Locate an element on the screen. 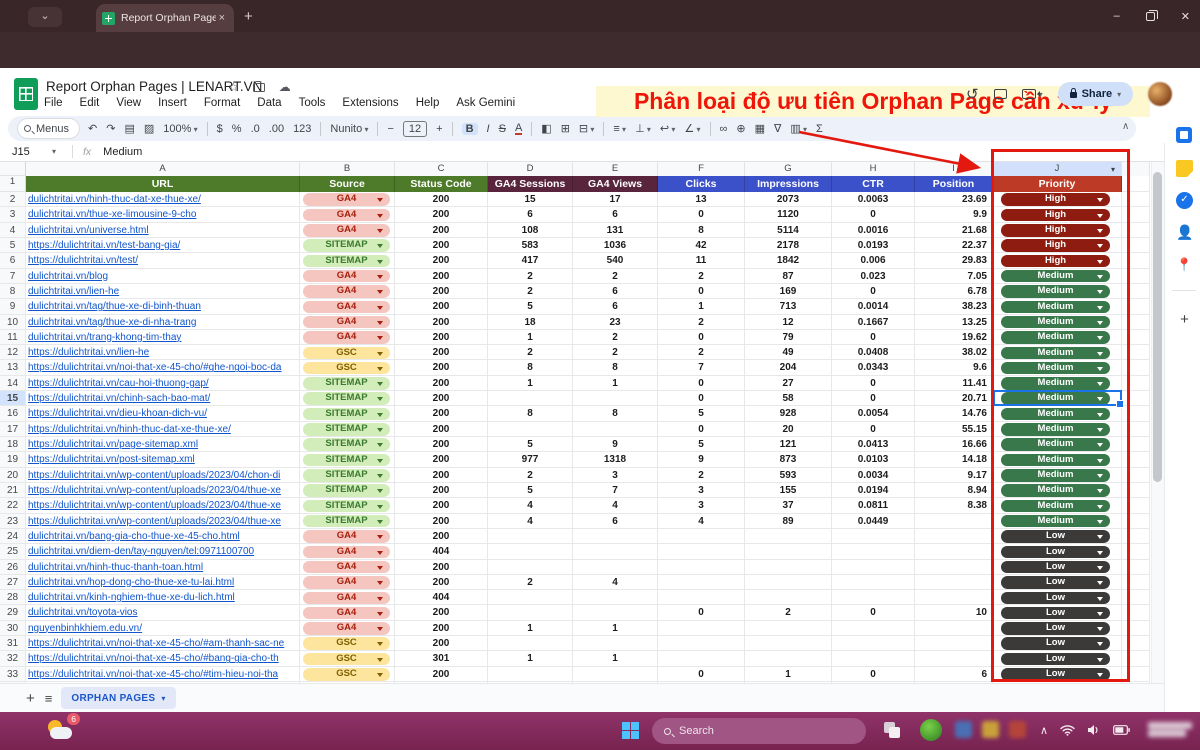 The height and width of the screenshot is (750, 1200). impressions-cell: 2178 is located at coordinates (788, 245).